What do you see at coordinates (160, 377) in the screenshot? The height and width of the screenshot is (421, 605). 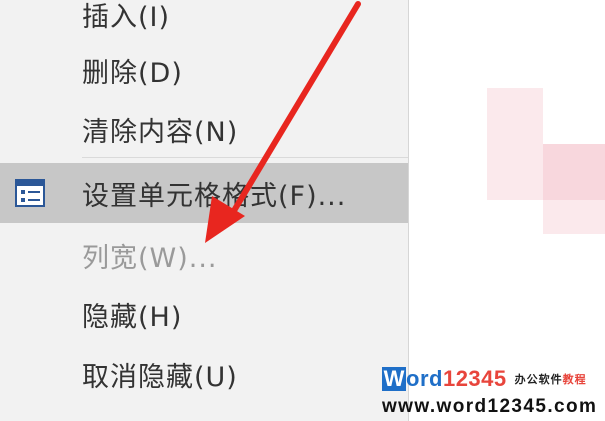 I see `menu-item-label: 取消隐藏(U)` at bounding box center [160, 377].